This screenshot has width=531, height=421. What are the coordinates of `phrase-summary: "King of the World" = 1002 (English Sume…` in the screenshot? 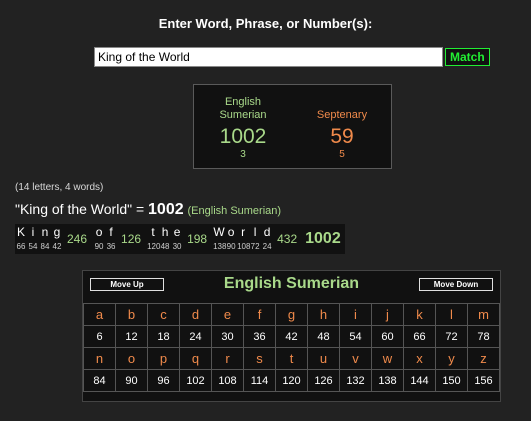 It's located at (148, 210).